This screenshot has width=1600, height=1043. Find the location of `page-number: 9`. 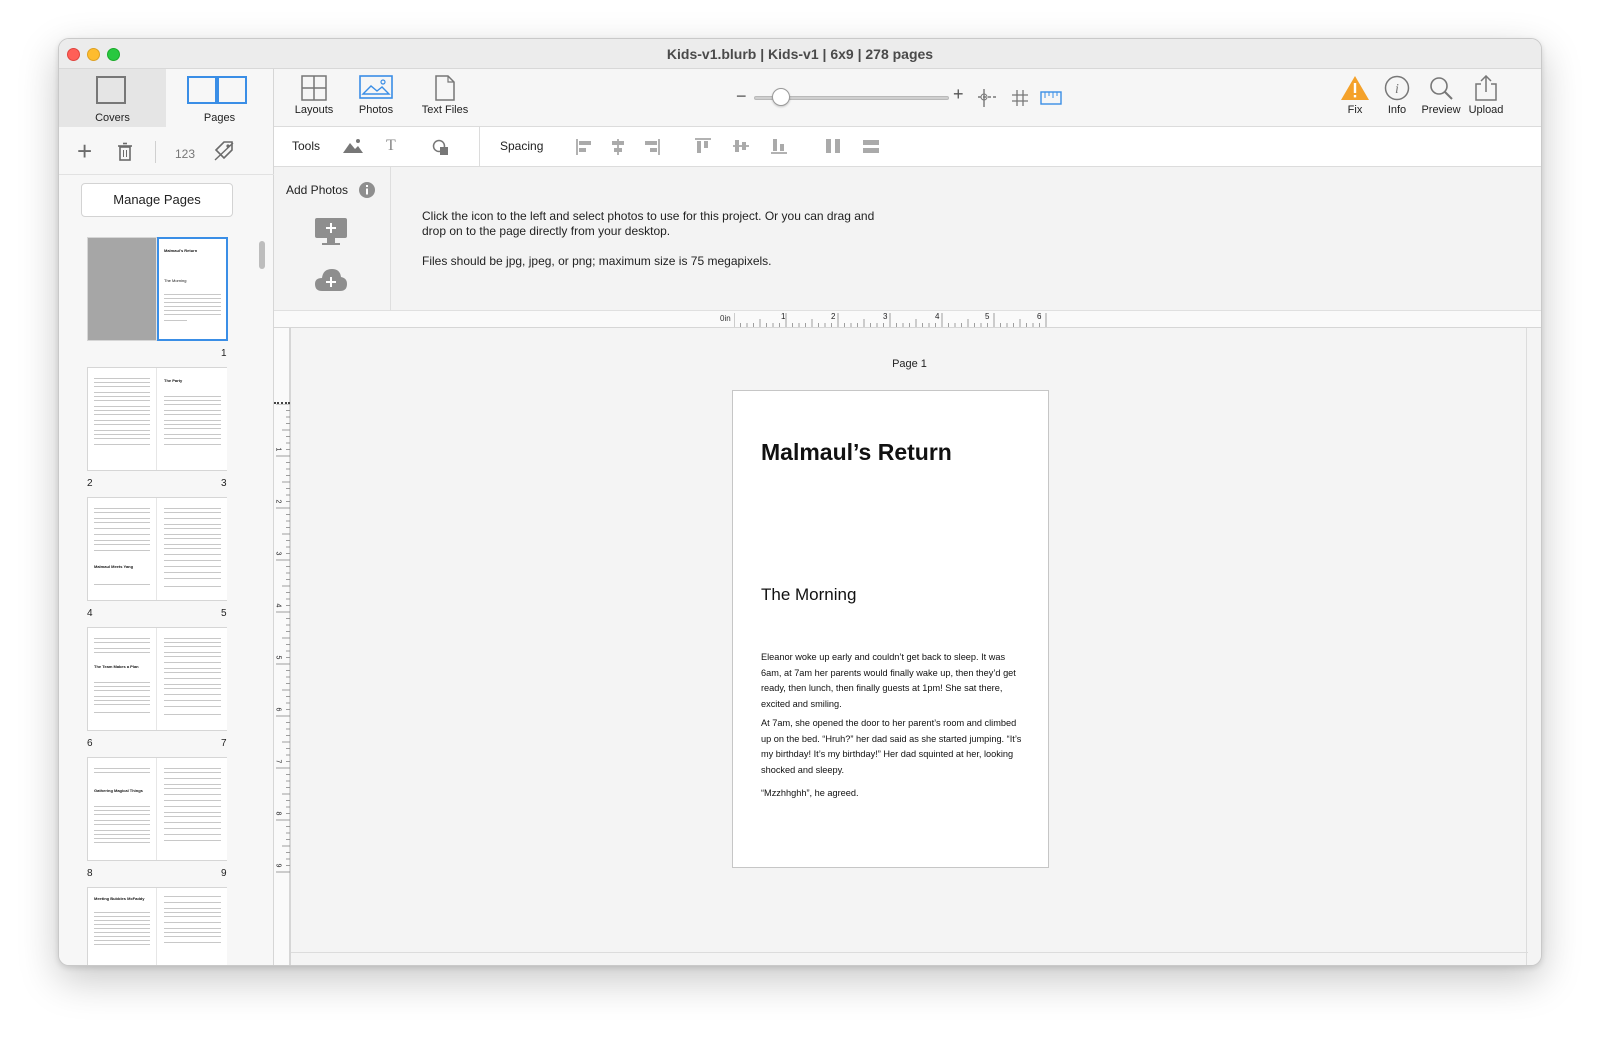

page-number: 9 is located at coordinates (224, 873).